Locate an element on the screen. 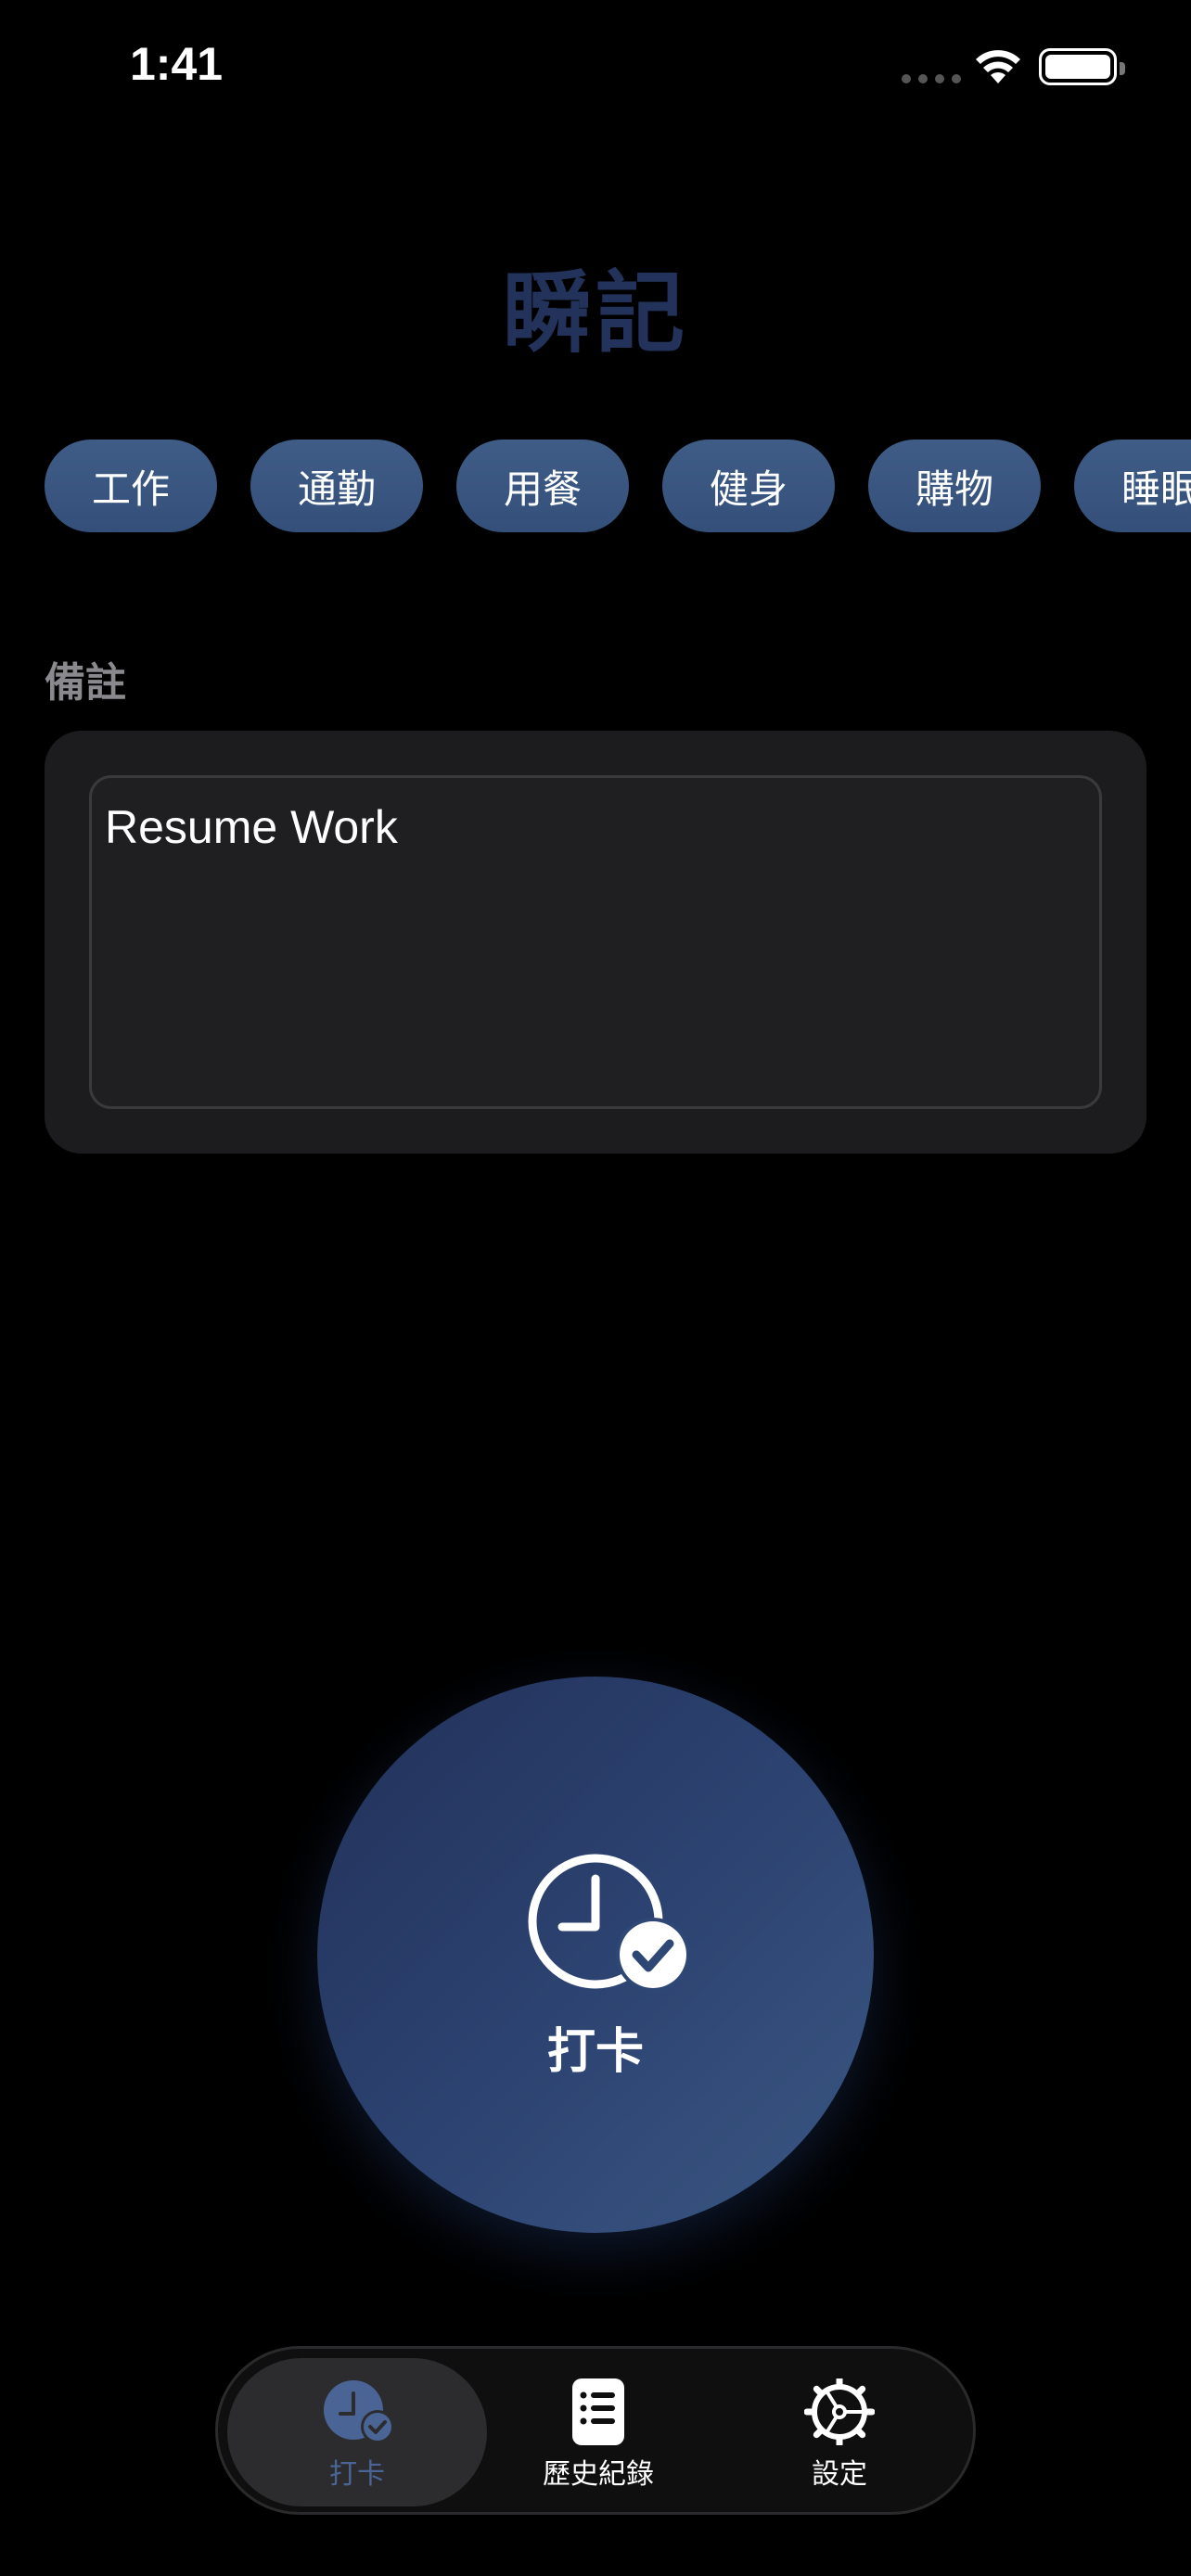 This screenshot has height=2576, width=1191. category-chip-fitness: 健身 is located at coordinates (748, 486).